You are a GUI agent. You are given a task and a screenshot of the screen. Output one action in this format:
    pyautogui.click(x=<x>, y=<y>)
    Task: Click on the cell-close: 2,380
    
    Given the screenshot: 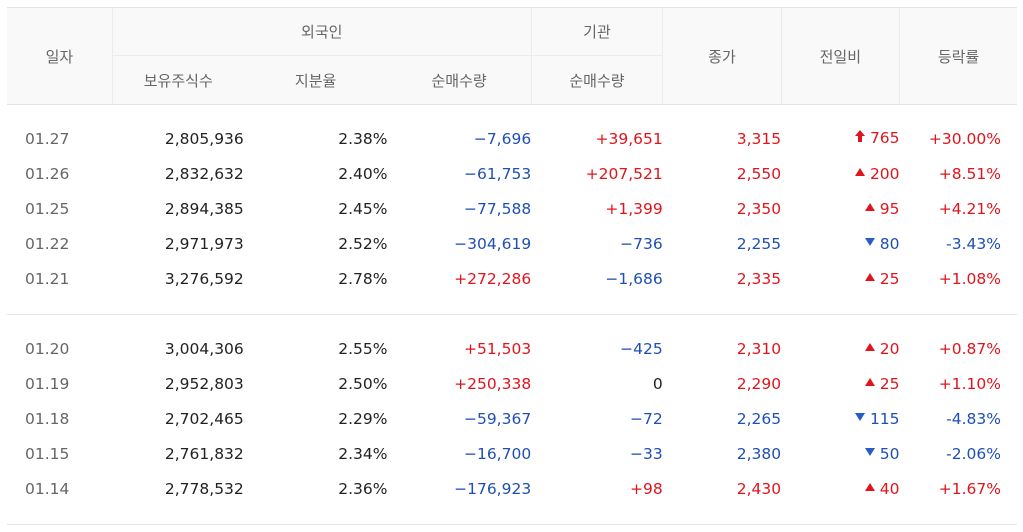 What is the action you would take?
    pyautogui.click(x=759, y=453)
    